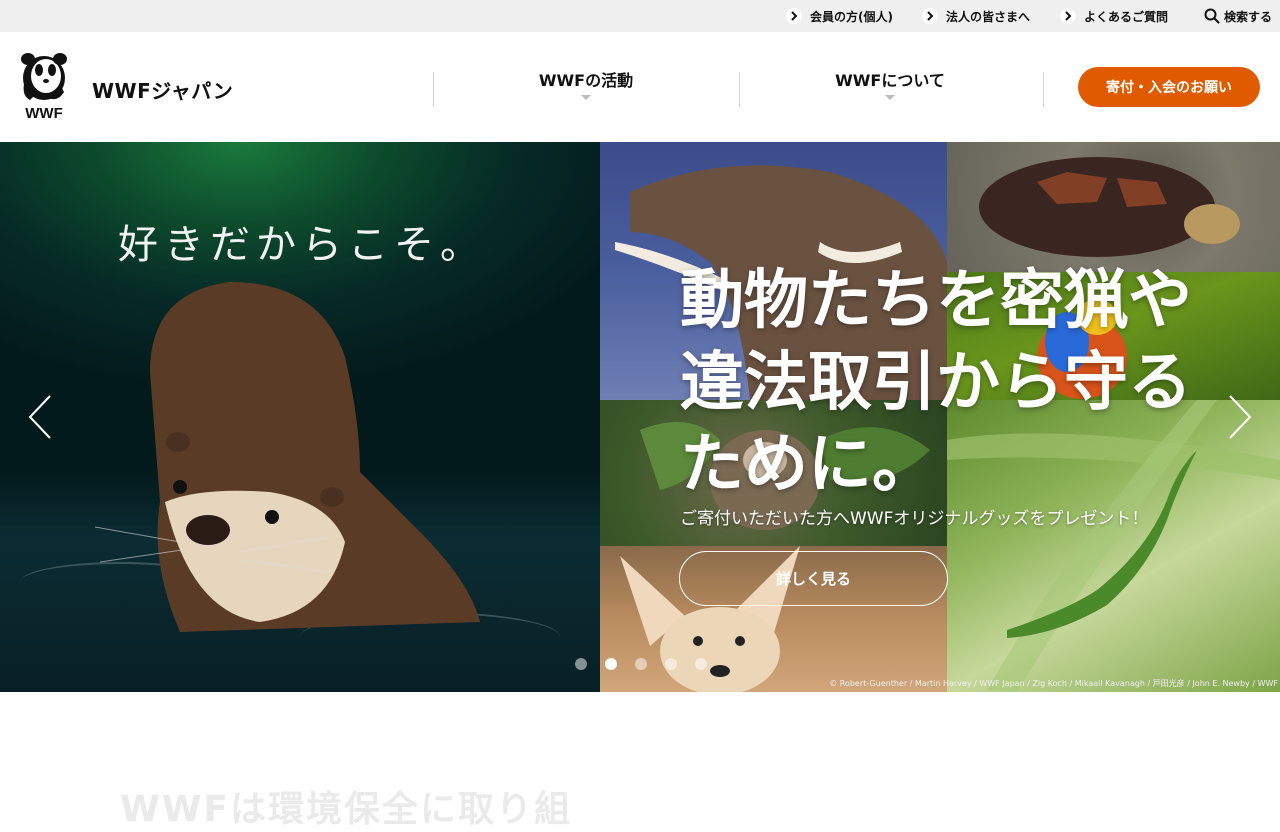 This screenshot has height=832, width=1280. Describe the element at coordinates (890, 80) in the screenshot. I see `nav-about-label: WWFについて` at that location.